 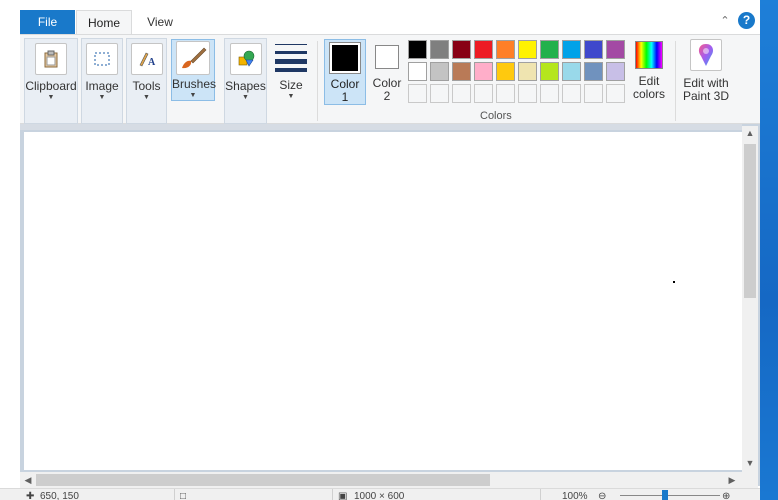 What do you see at coordinates (51, 86) in the screenshot?
I see `clipboard-label: Clipboard` at bounding box center [51, 86].